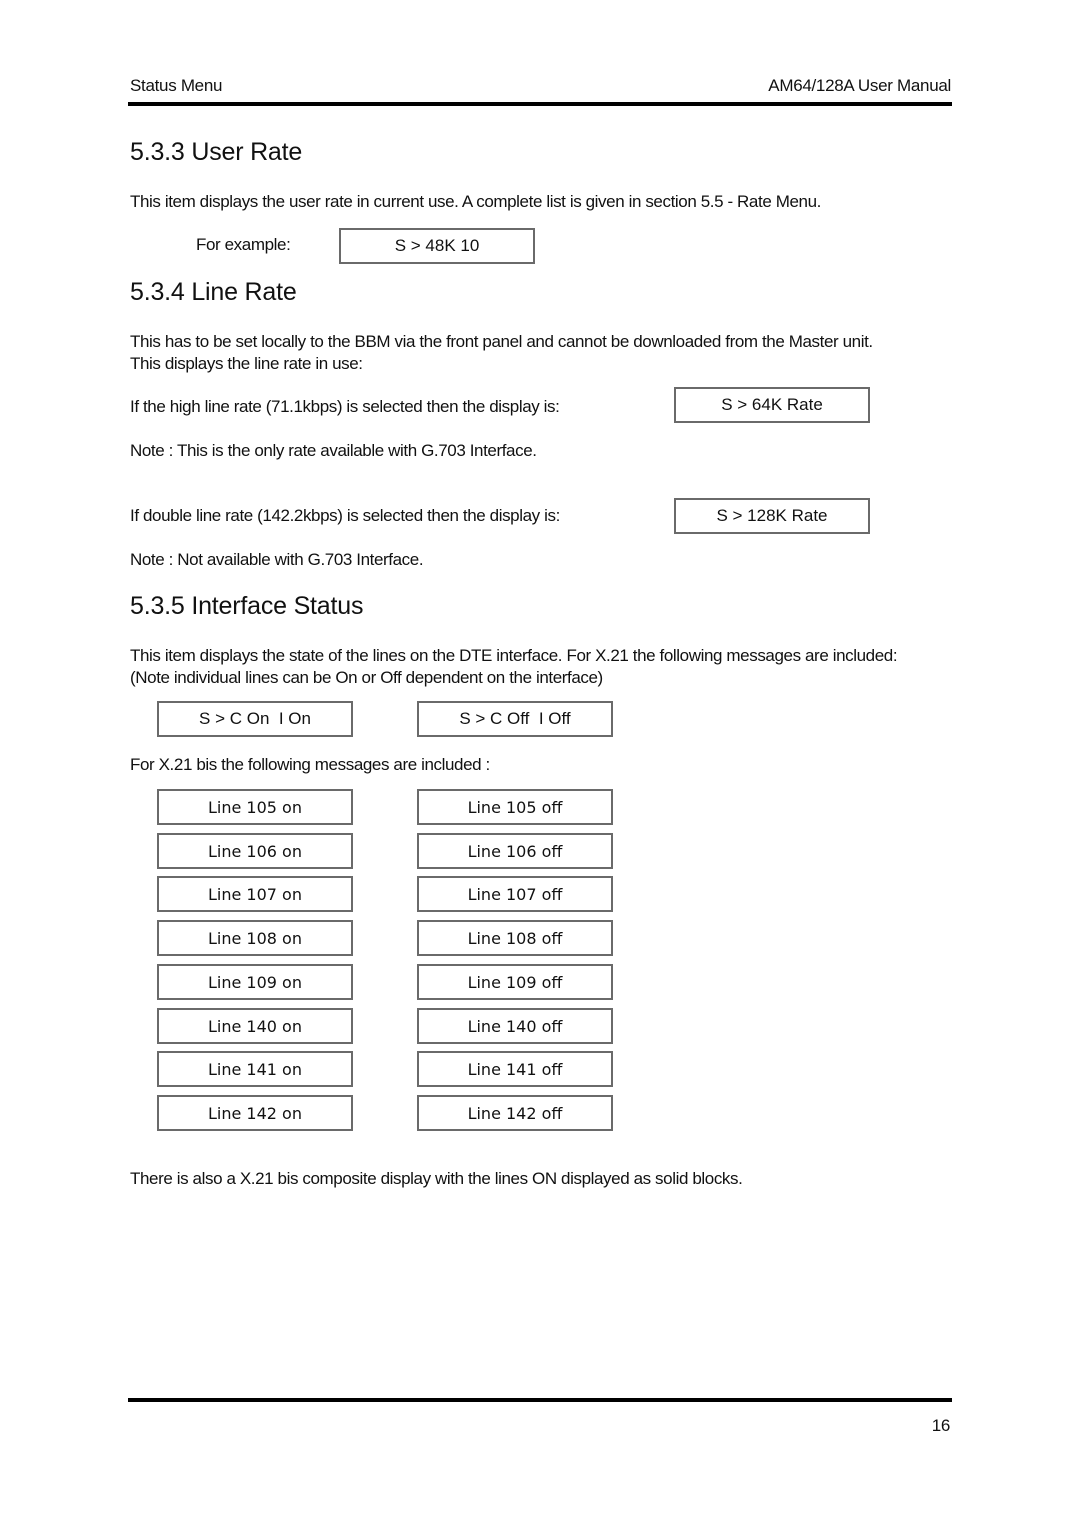 The width and height of the screenshot is (1080, 1528). What do you see at coordinates (176, 85) in the screenshot?
I see `header-section-title: Status Menu` at bounding box center [176, 85].